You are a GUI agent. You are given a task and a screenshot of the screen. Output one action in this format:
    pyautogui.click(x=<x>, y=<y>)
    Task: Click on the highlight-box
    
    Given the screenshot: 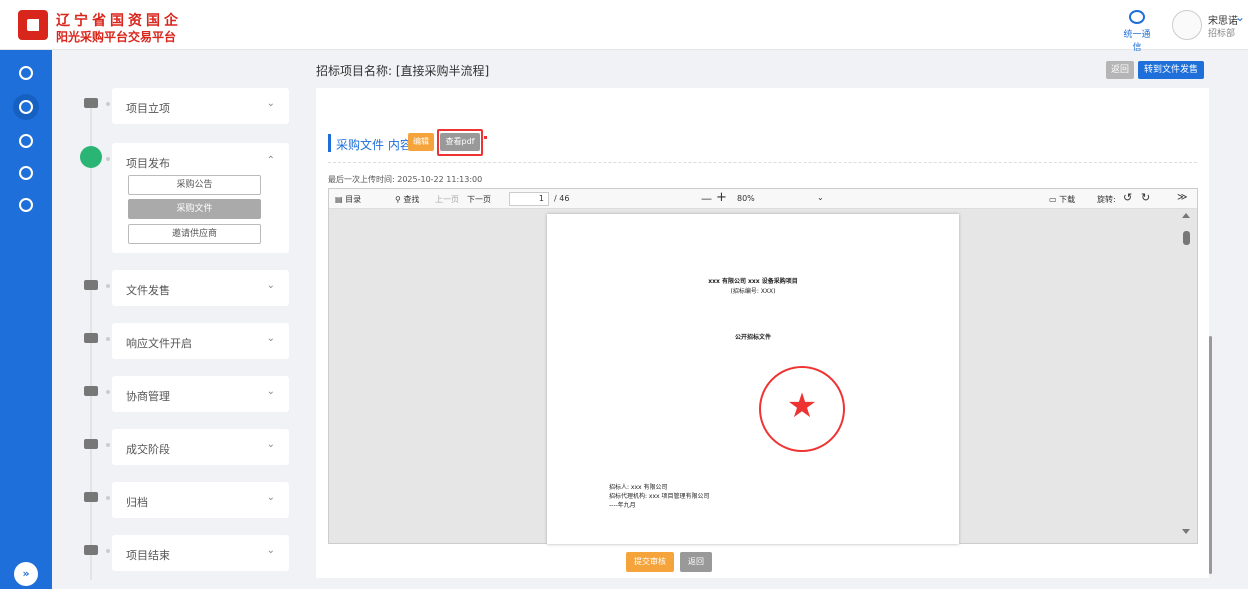 What is the action you would take?
    pyautogui.click(x=460, y=142)
    